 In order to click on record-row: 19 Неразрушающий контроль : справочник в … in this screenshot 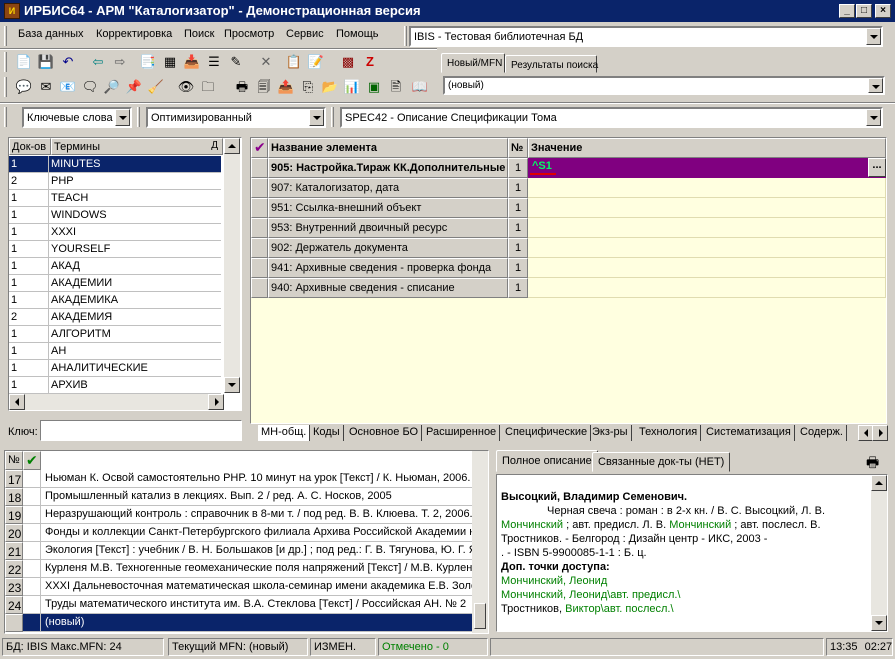, I will do `click(241, 515)`.